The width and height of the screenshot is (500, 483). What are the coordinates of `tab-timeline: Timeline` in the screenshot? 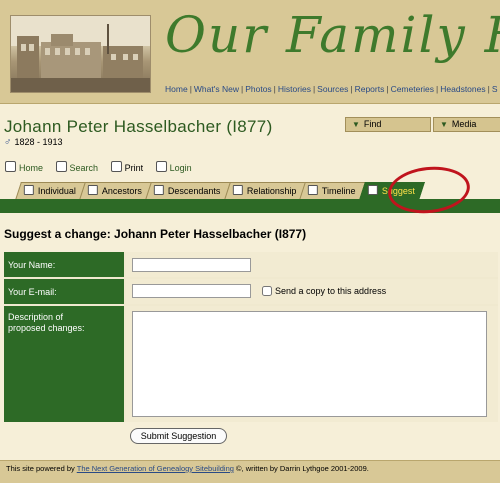 It's located at (332, 191).